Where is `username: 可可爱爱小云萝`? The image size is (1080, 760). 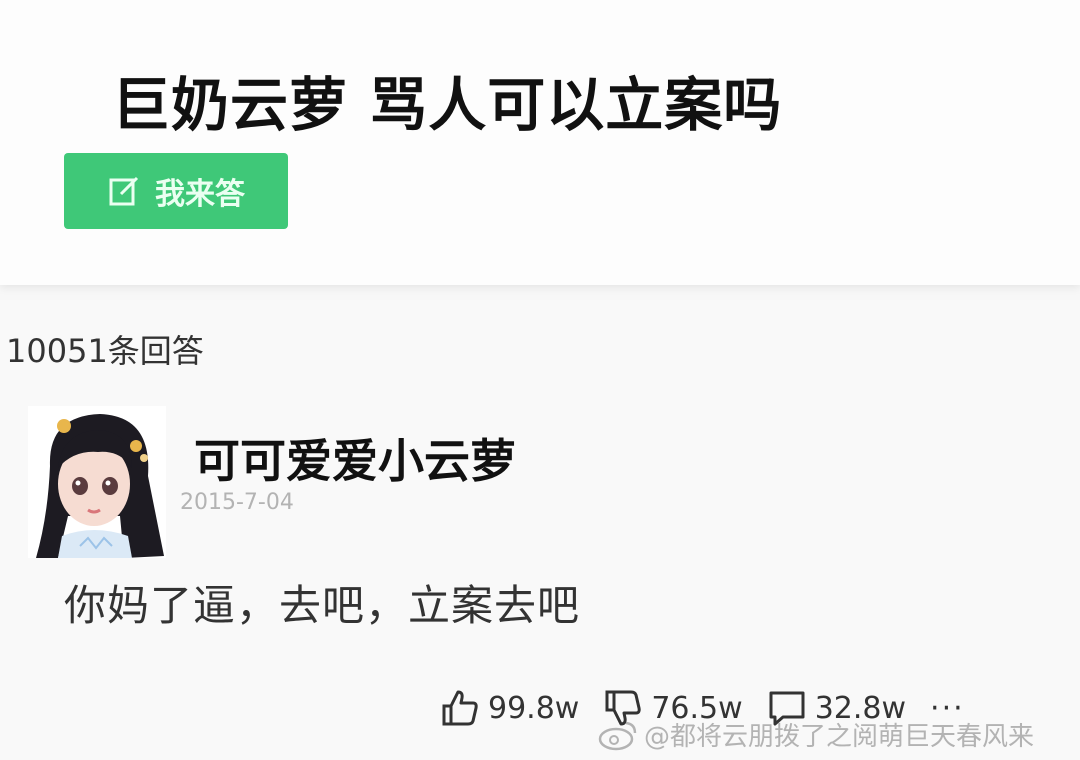
username: 可可爱爱小云萝 is located at coordinates (355, 458).